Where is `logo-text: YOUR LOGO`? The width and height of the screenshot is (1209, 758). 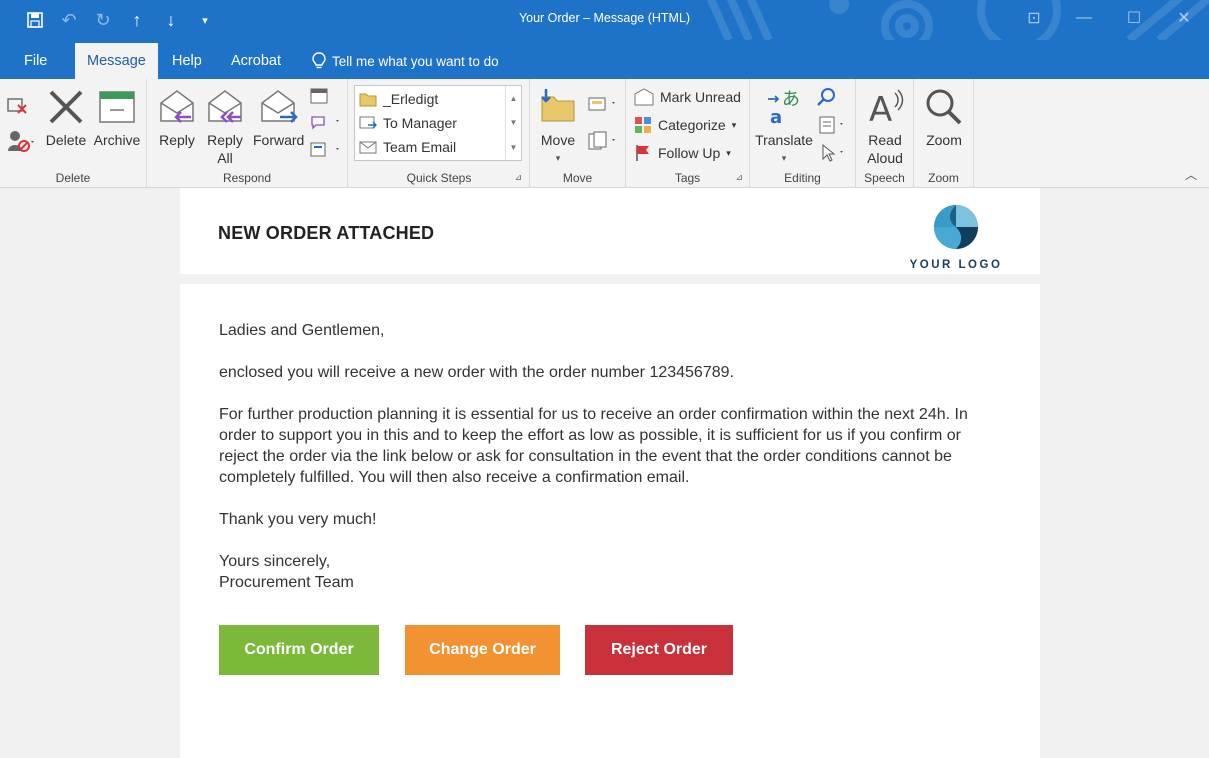 logo-text: YOUR LOGO is located at coordinates (956, 265).